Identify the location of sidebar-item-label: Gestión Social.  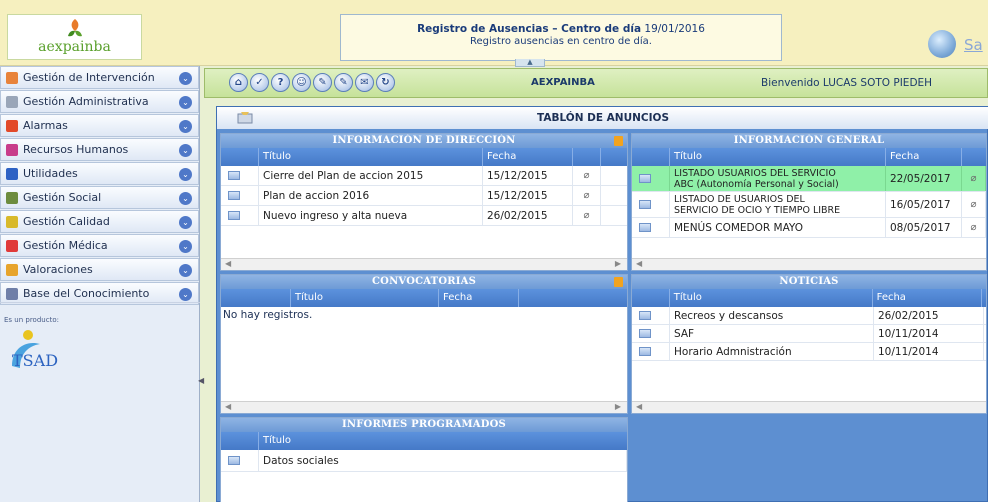
(62, 197).